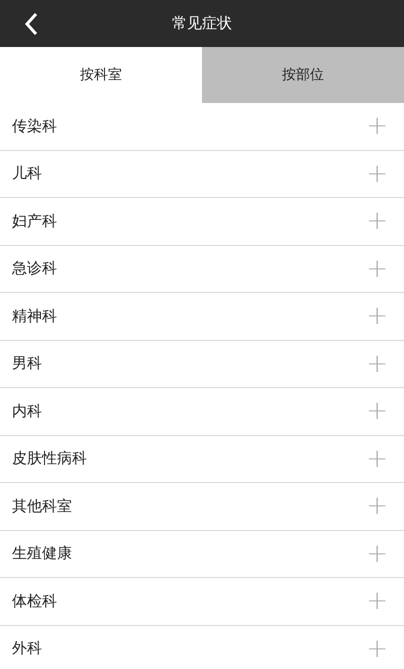  I want to click on department-name: 体检科, so click(34, 601).